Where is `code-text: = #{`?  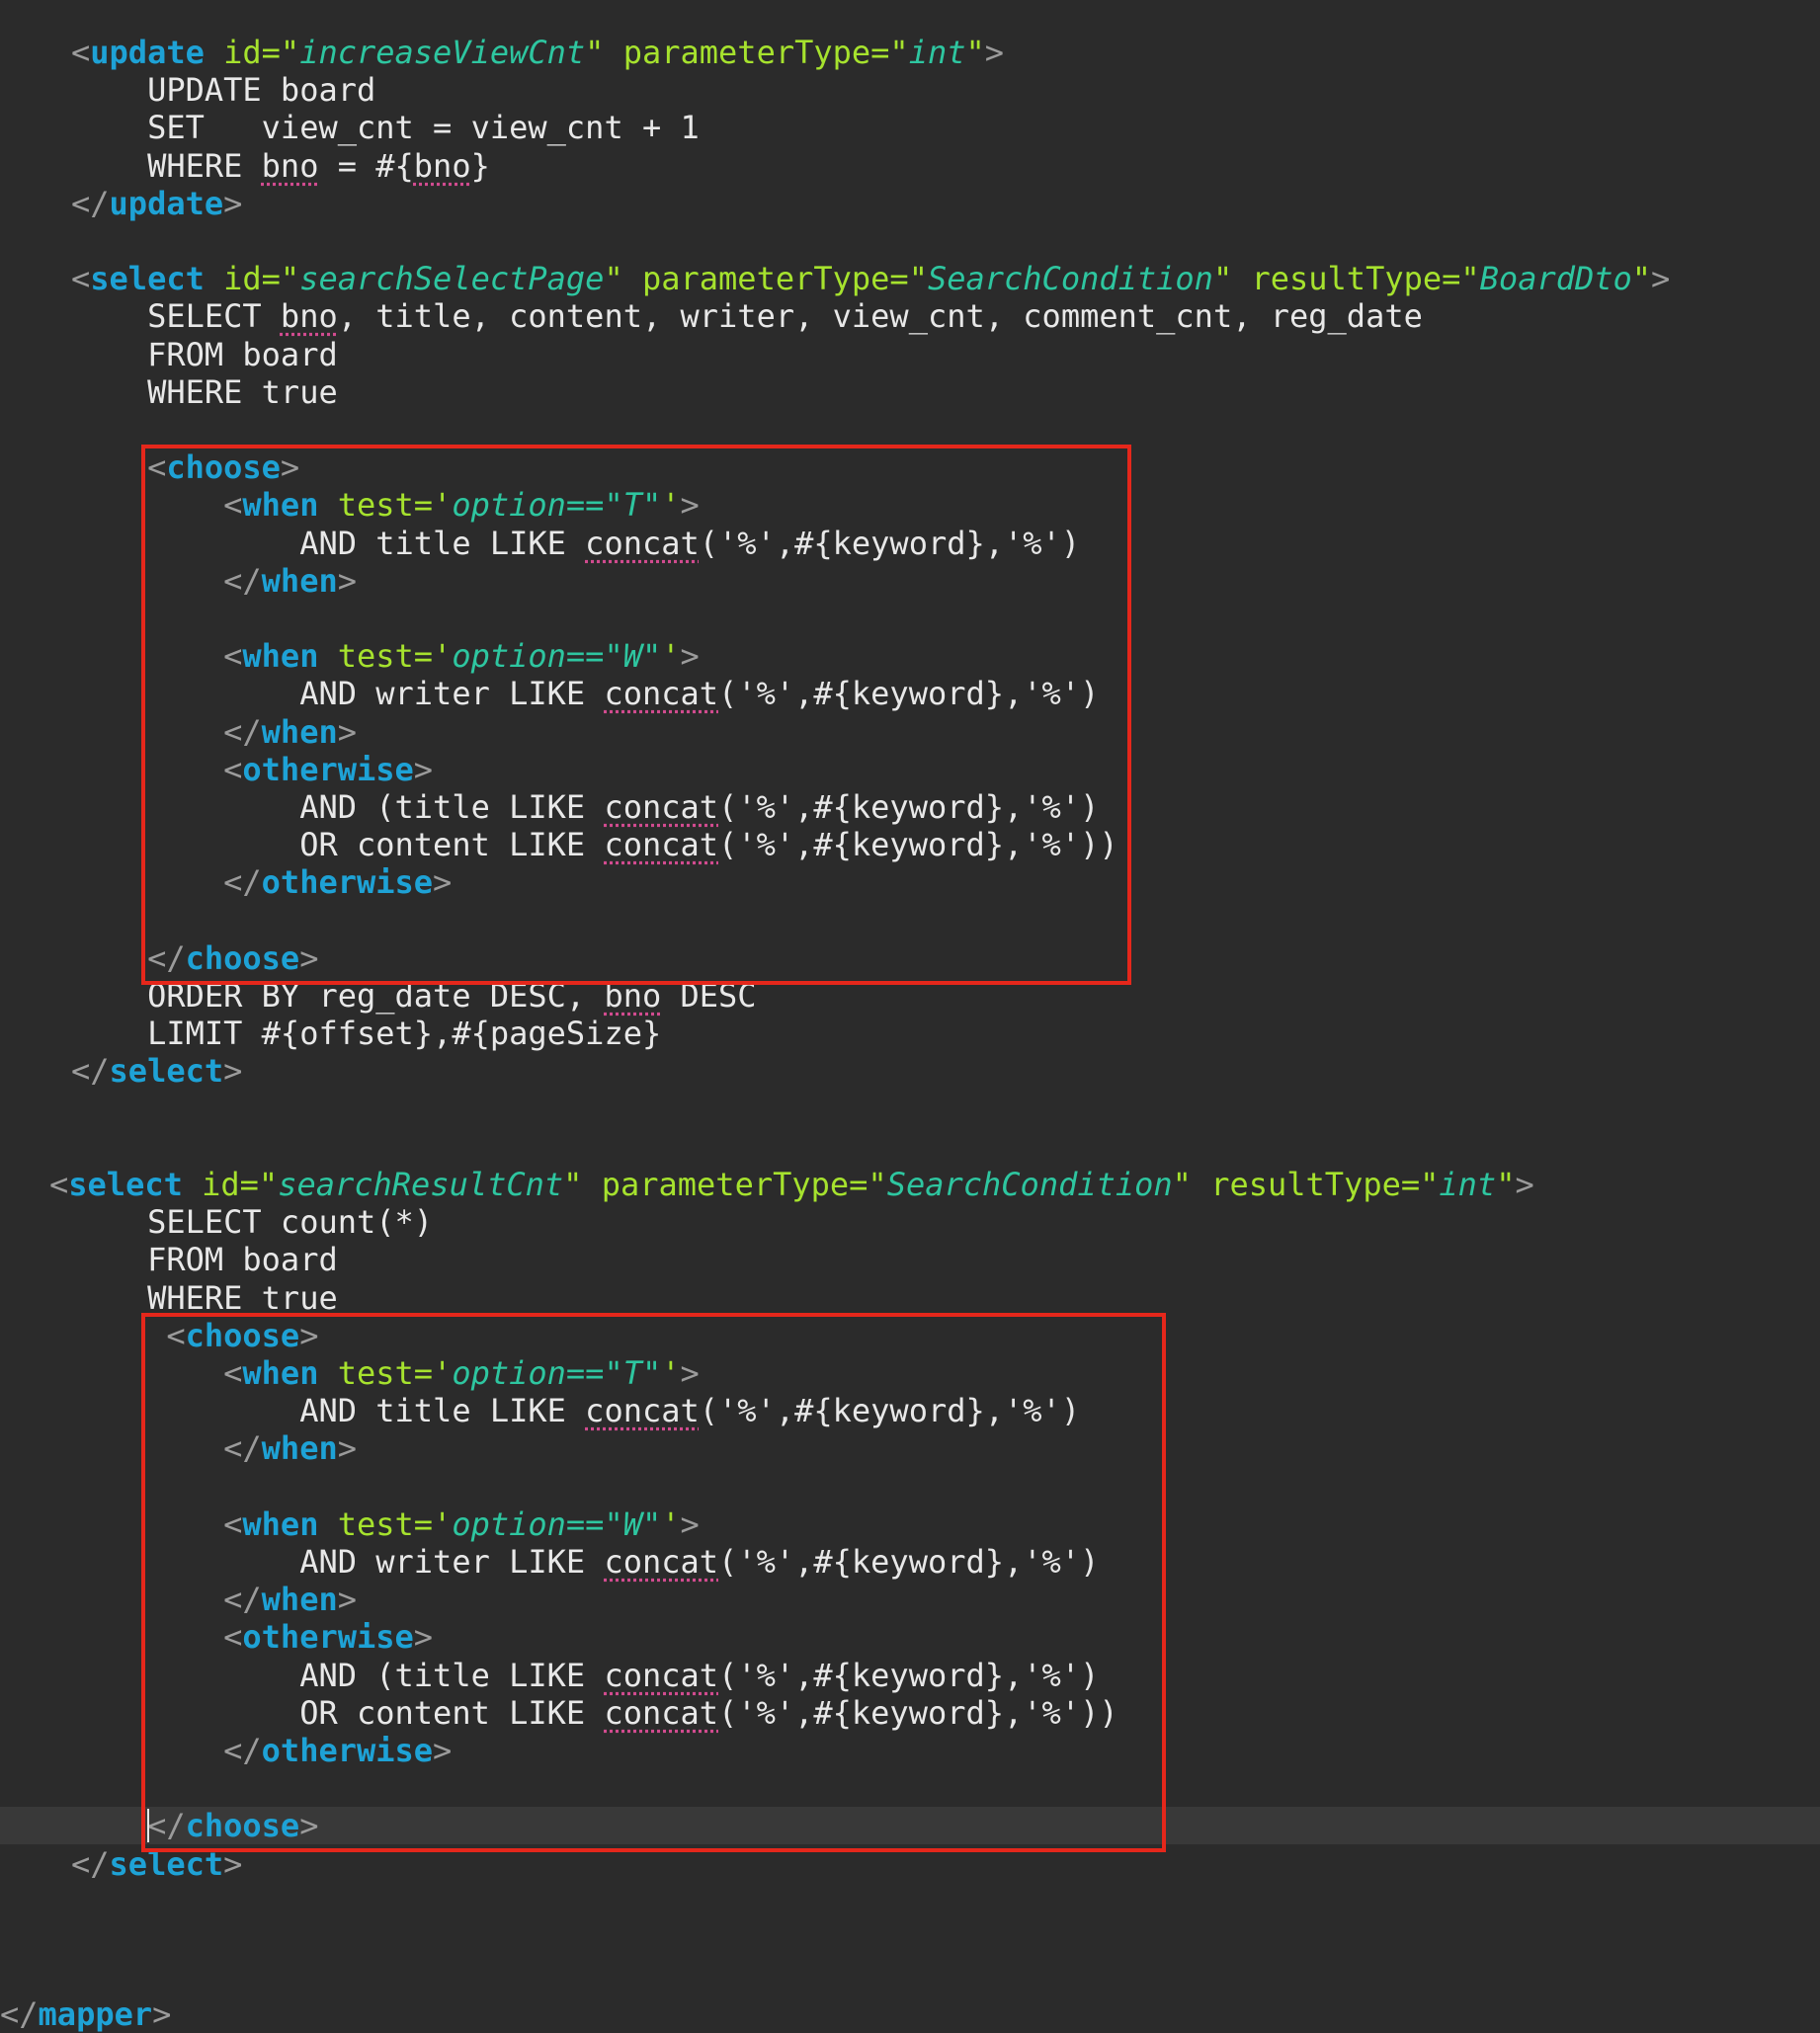 code-text: = #{ is located at coordinates (366, 165).